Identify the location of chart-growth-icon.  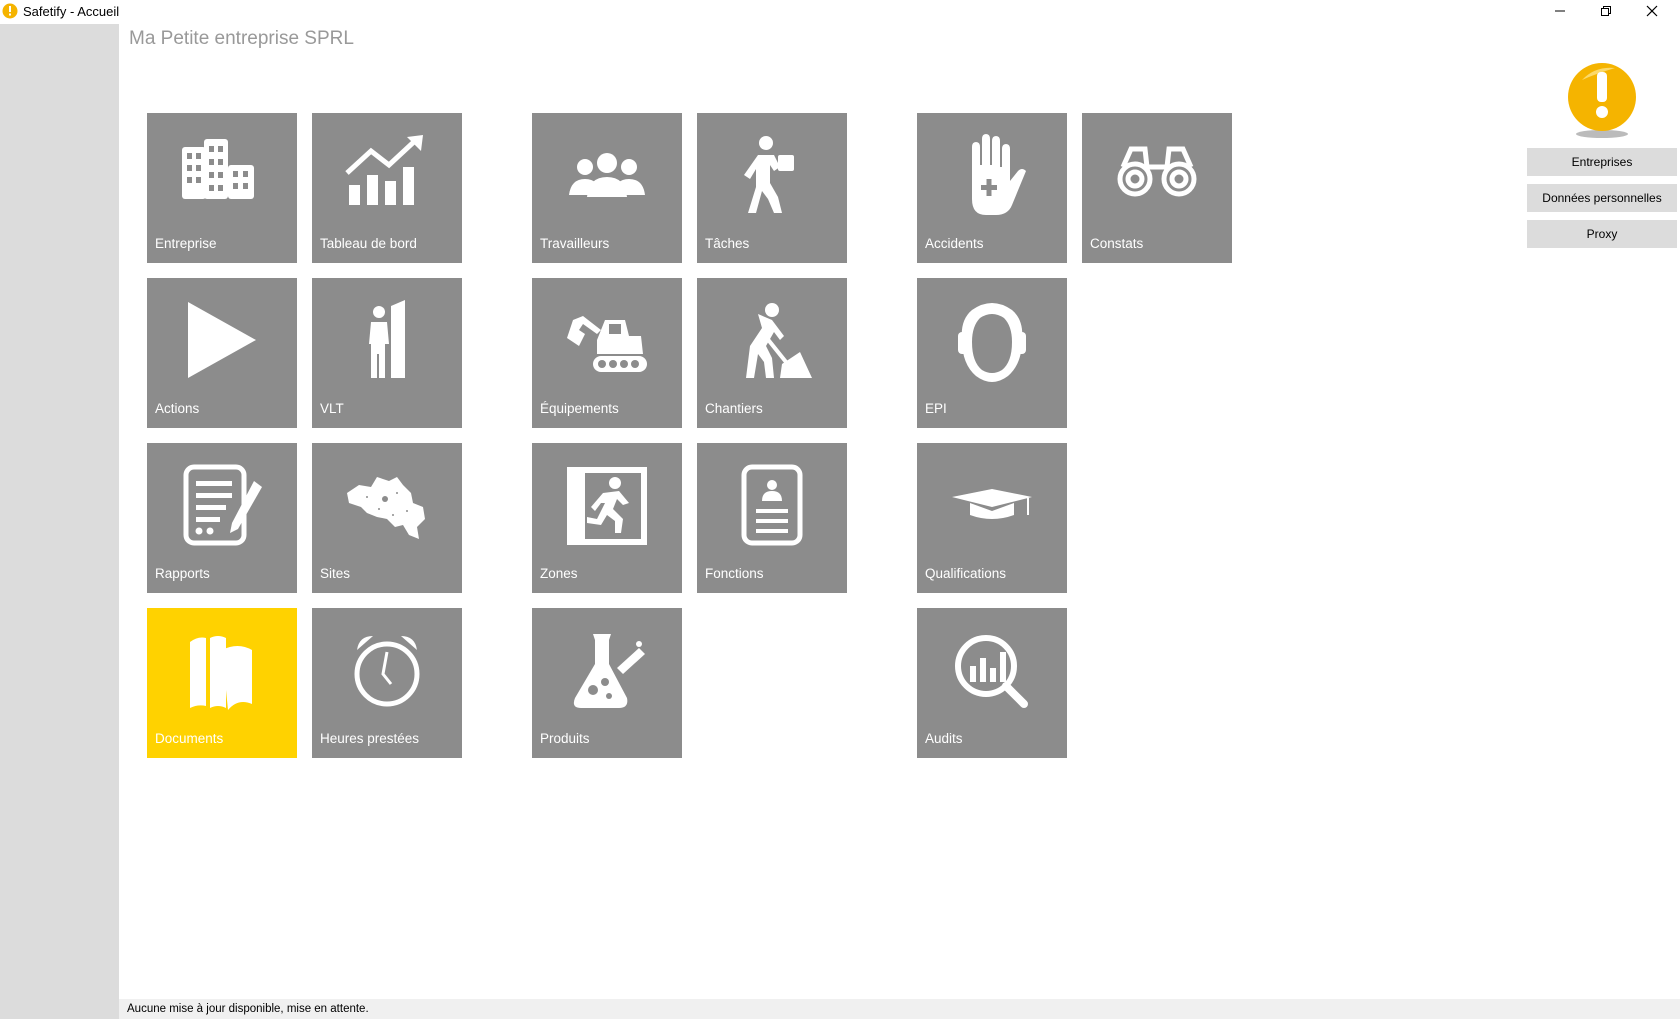
(384, 170).